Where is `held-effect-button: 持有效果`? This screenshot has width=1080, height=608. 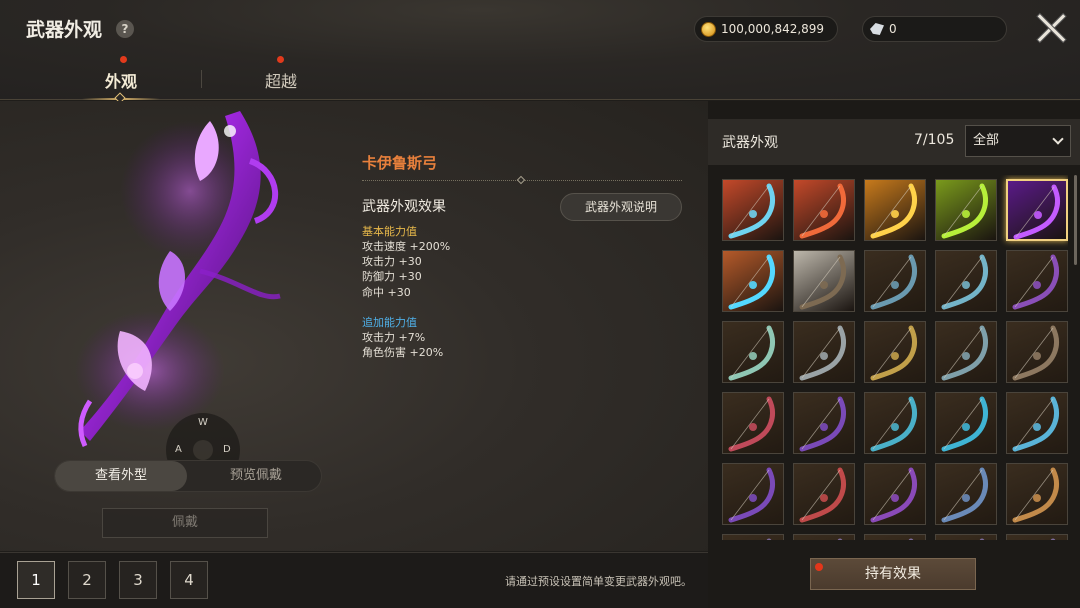
held-effect-button: 持有效果 is located at coordinates (893, 574).